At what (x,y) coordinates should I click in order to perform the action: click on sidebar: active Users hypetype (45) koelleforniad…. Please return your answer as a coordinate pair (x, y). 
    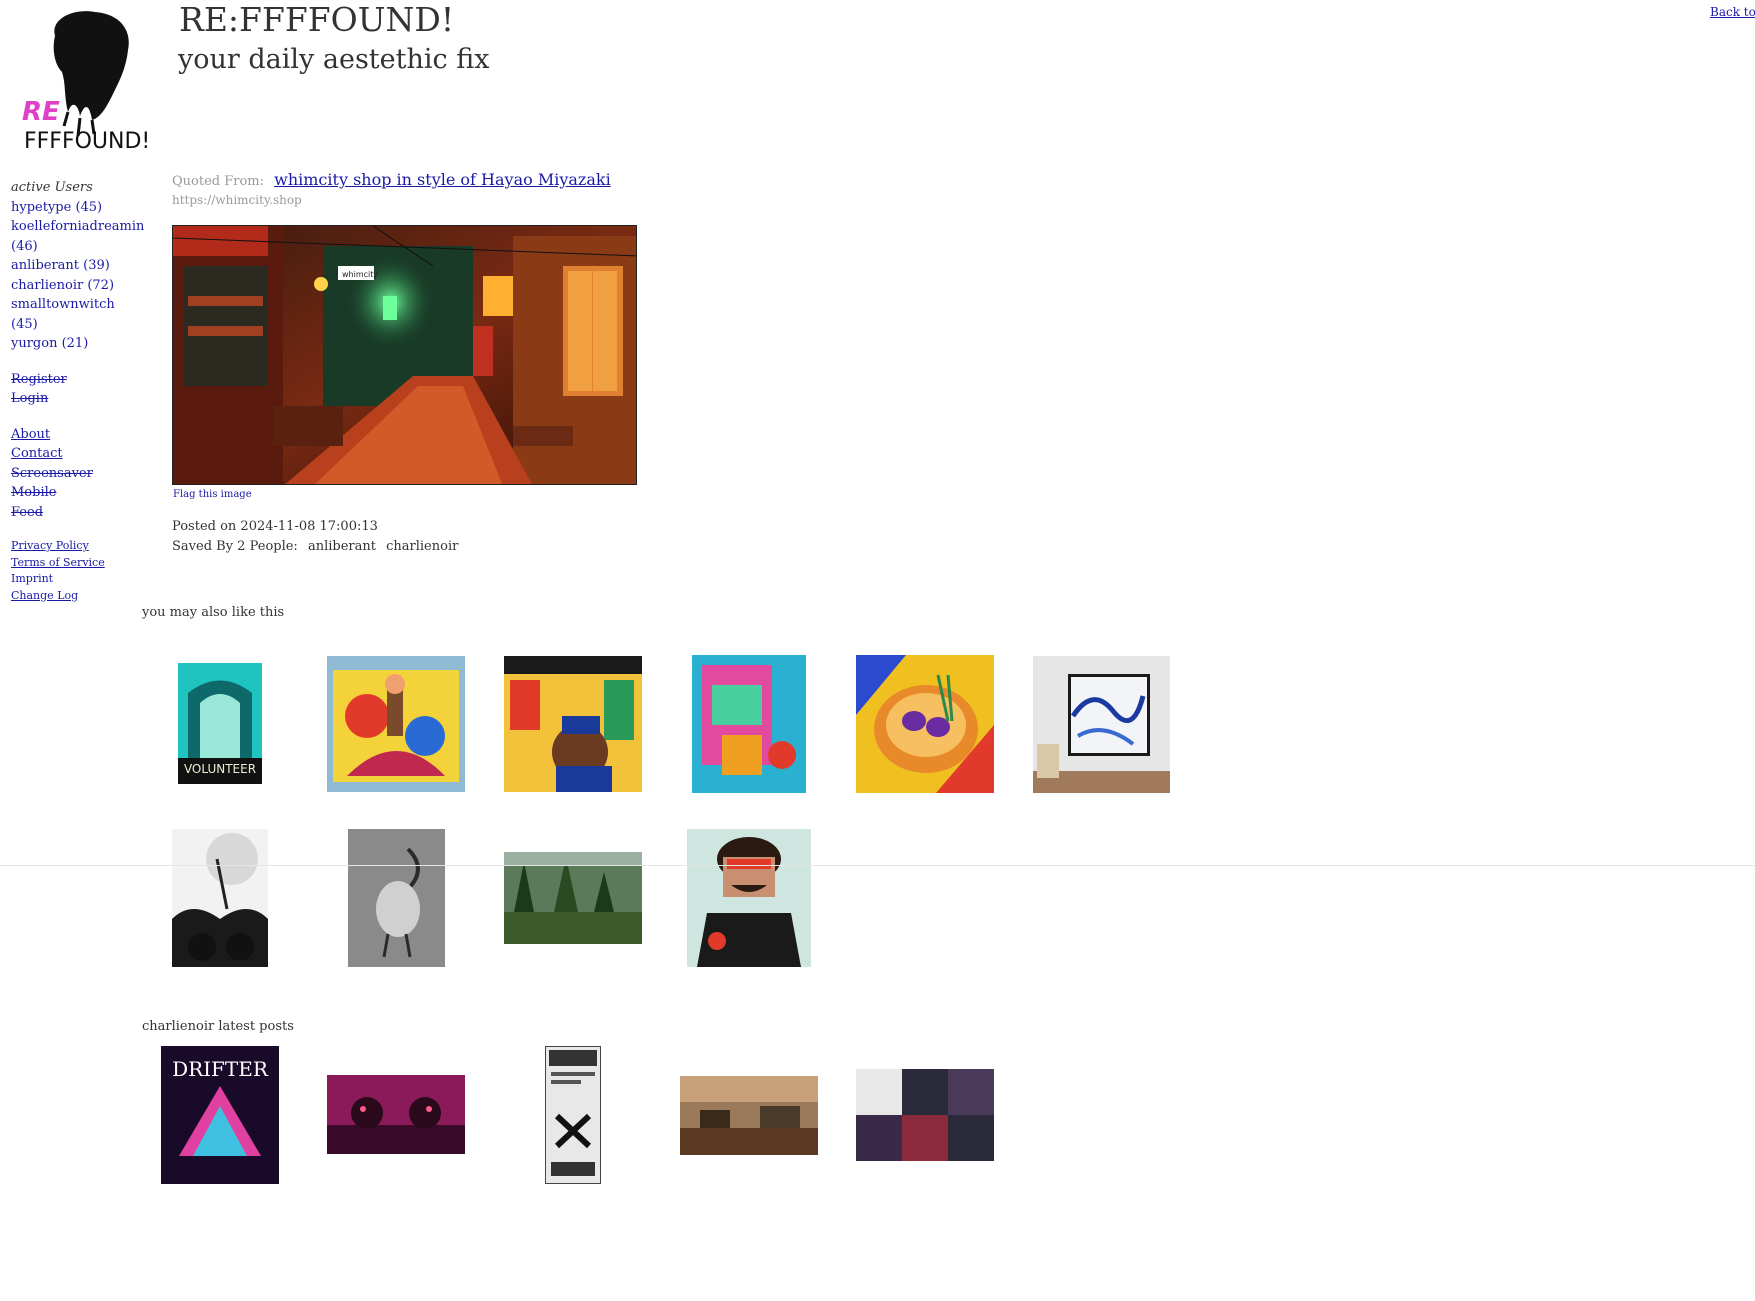
    Looking at the image, I should click on (77, 391).